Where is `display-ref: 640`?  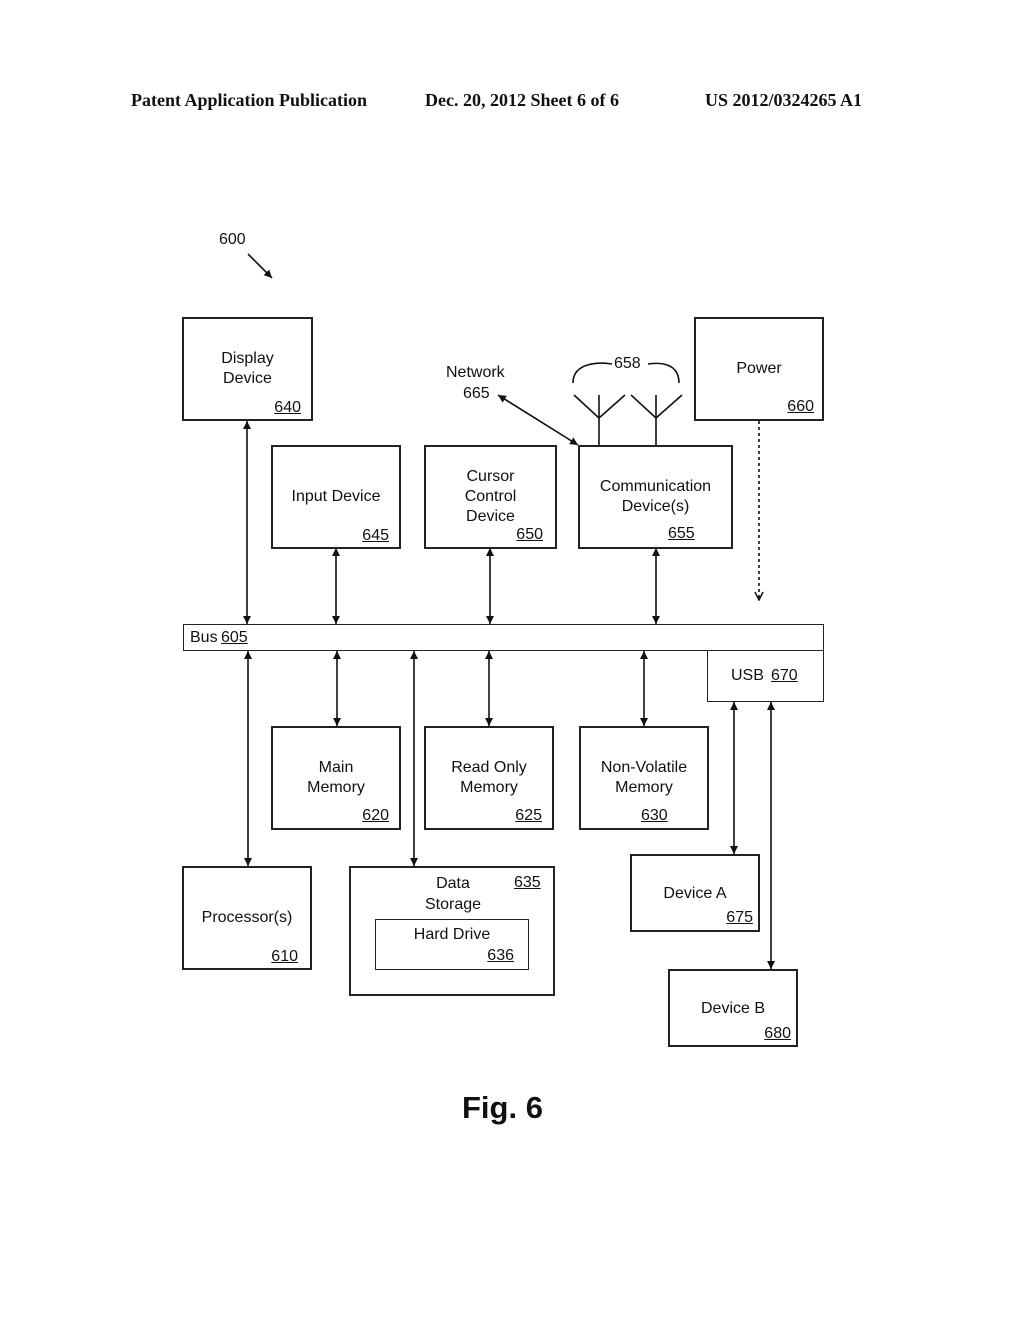
display-ref: 640 is located at coordinates (287, 407).